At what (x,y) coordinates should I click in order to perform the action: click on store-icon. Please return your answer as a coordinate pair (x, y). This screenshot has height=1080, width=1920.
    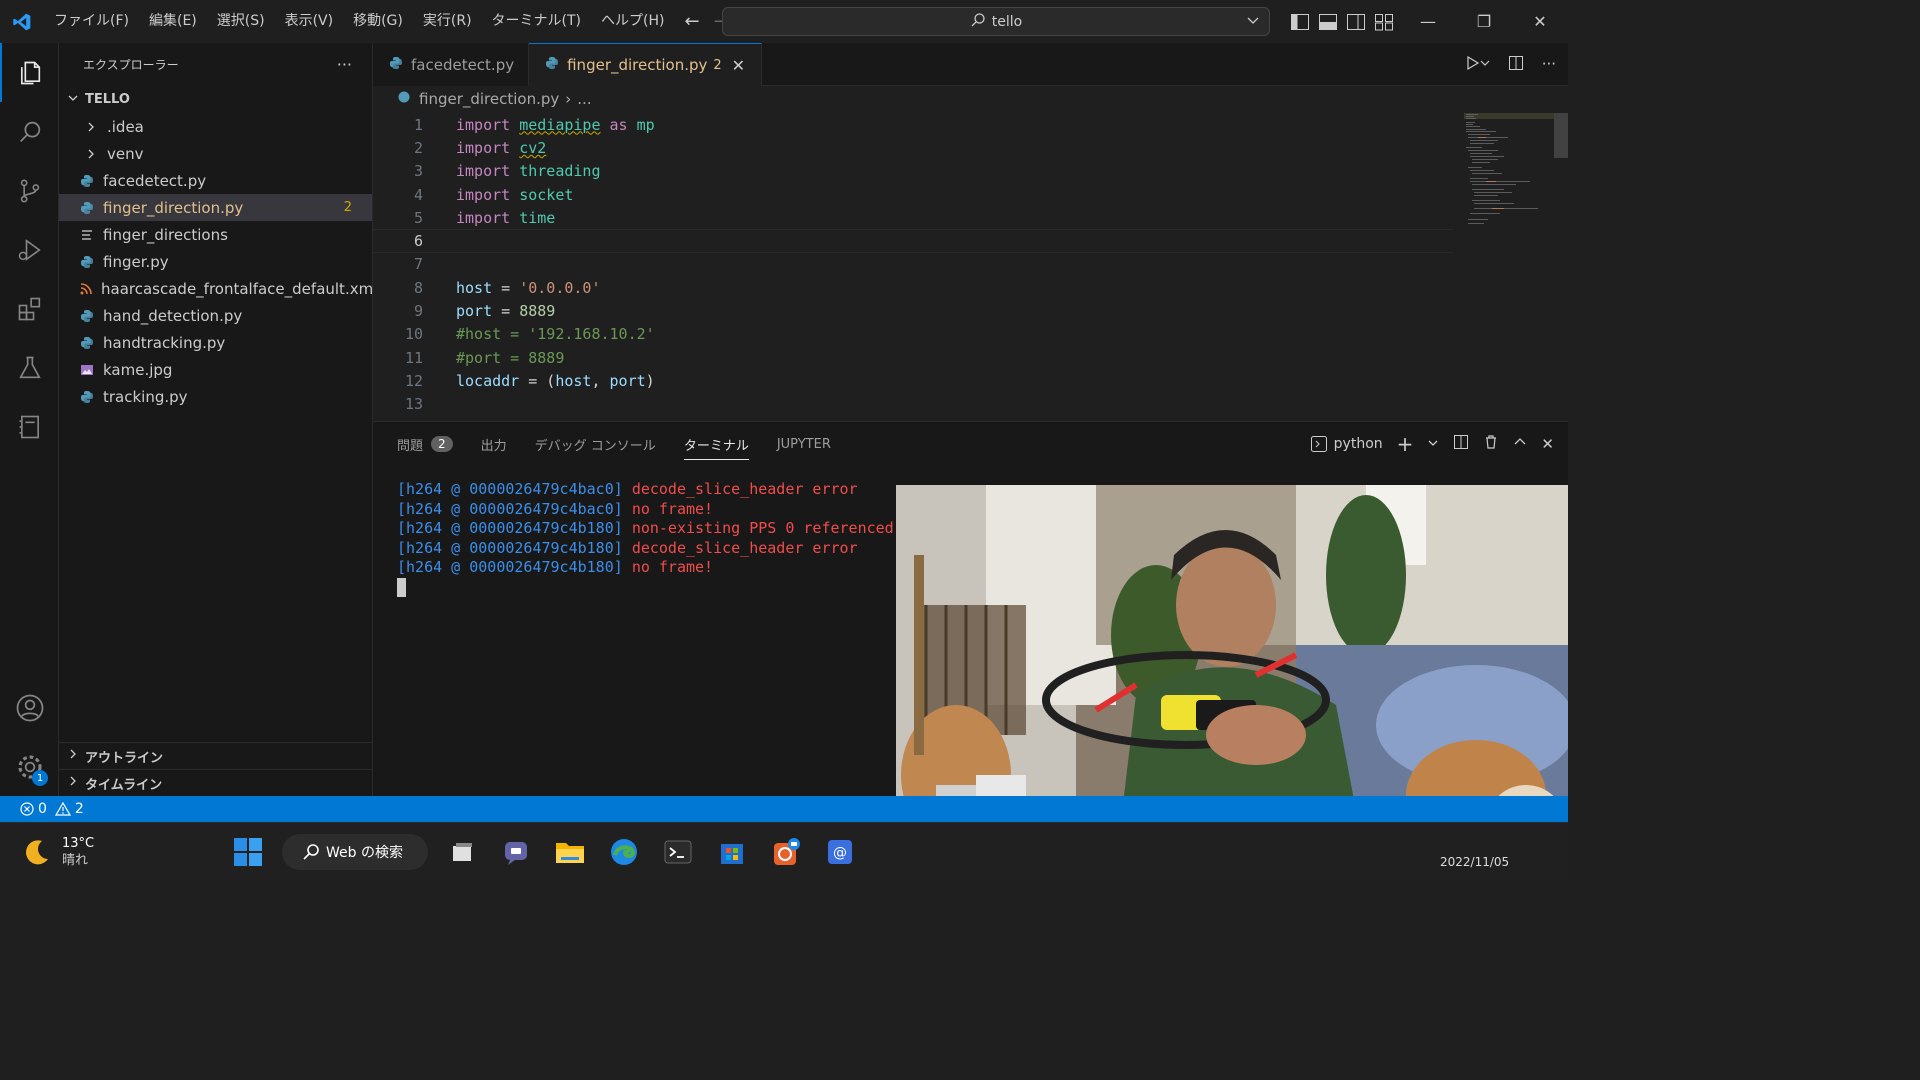
    Looking at the image, I should click on (732, 854).